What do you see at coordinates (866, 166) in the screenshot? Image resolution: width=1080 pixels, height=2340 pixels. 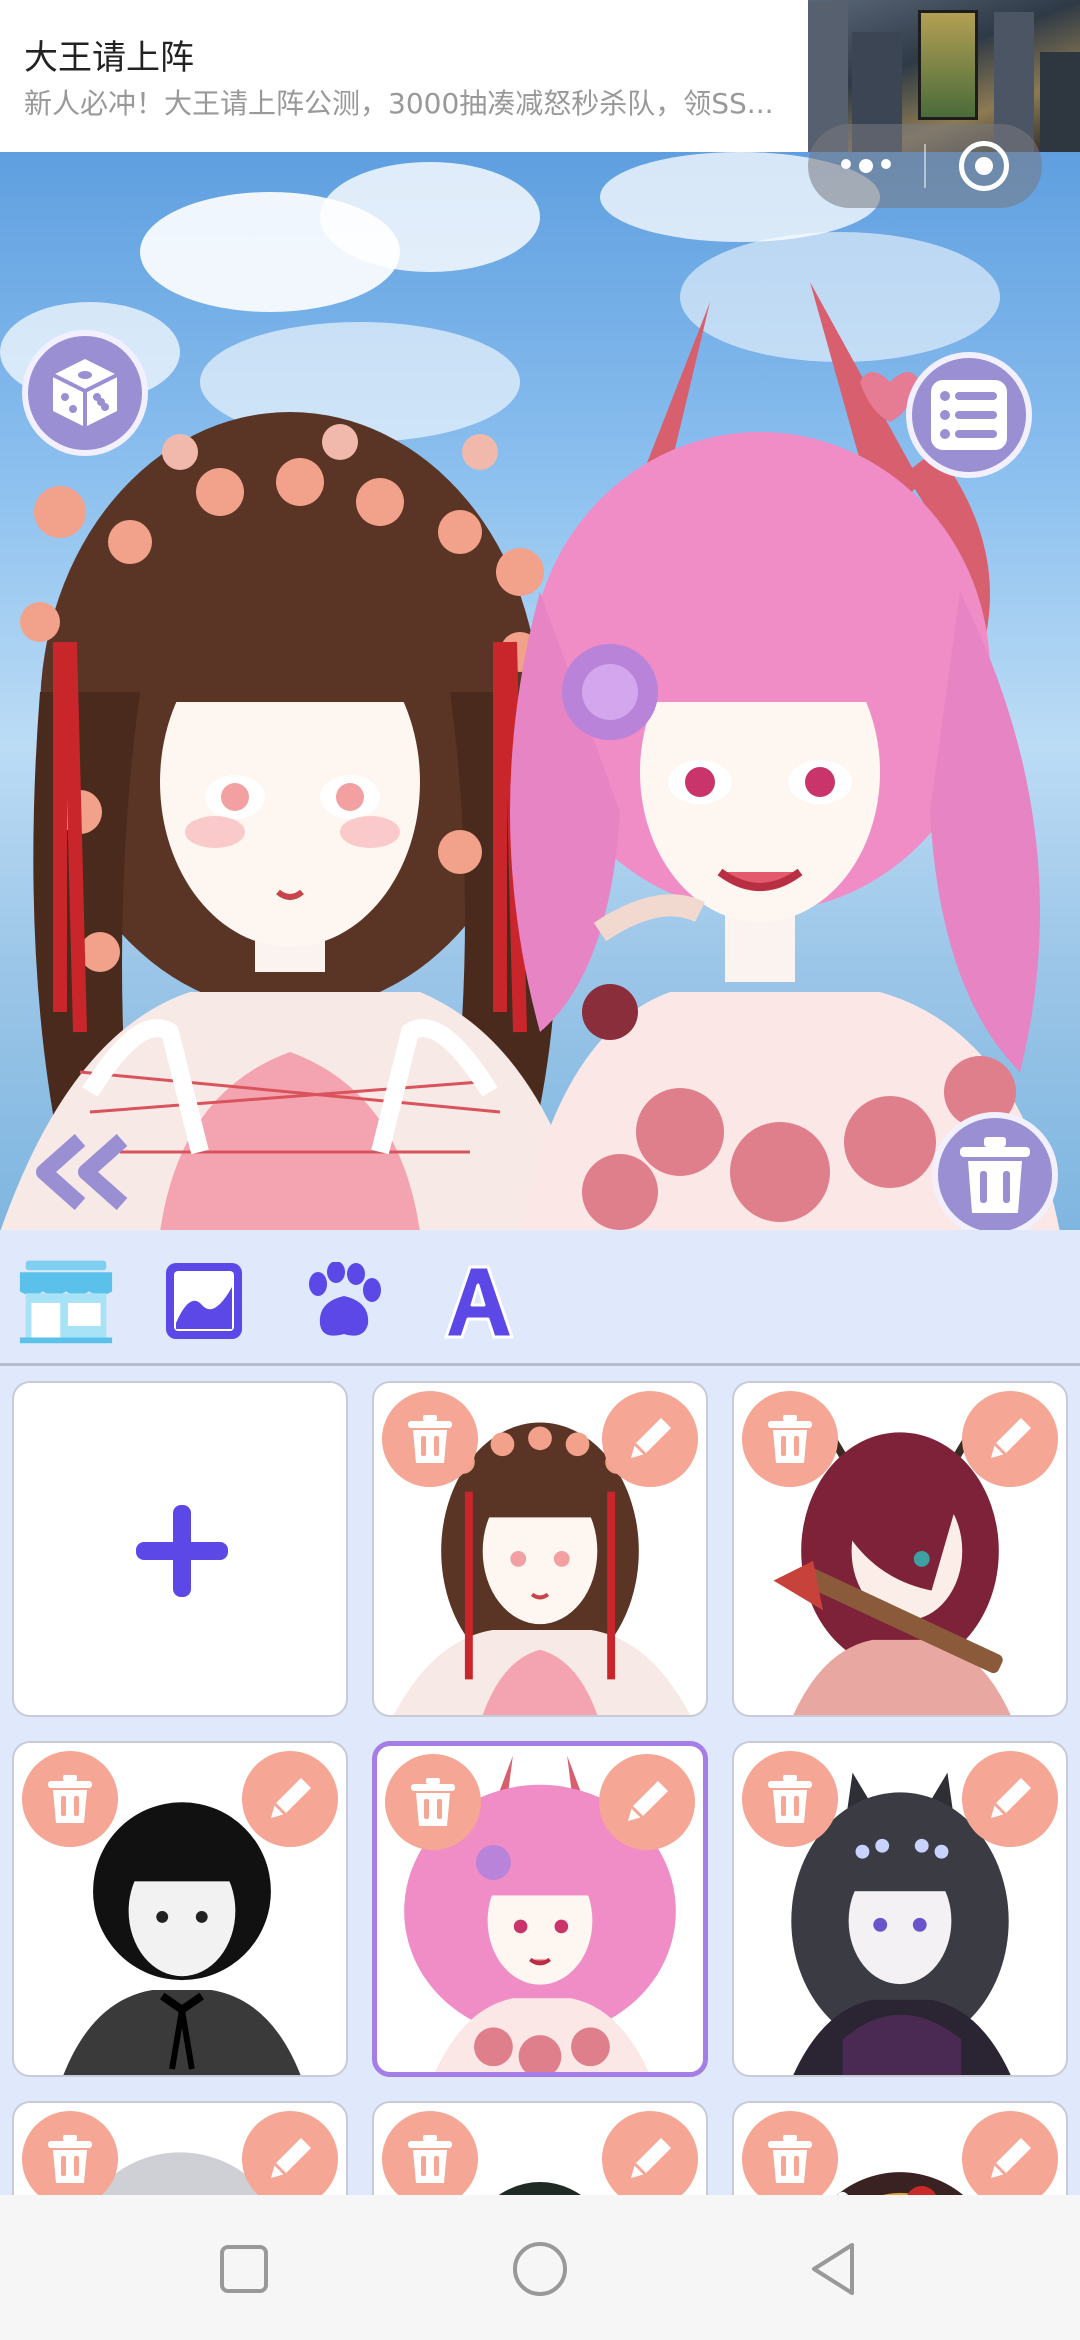 I see `more-dots-icon` at bounding box center [866, 166].